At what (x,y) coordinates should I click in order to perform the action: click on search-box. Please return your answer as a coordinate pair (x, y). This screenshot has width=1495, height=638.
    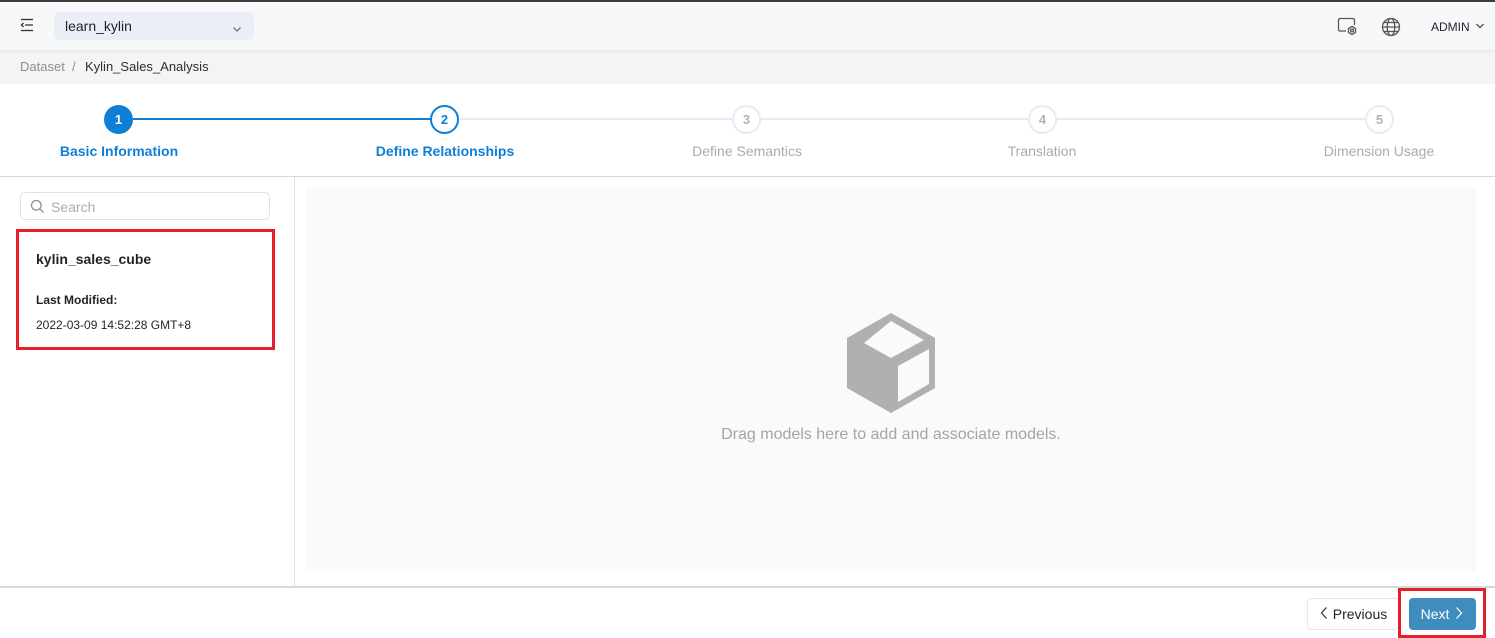
    Looking at the image, I should click on (145, 206).